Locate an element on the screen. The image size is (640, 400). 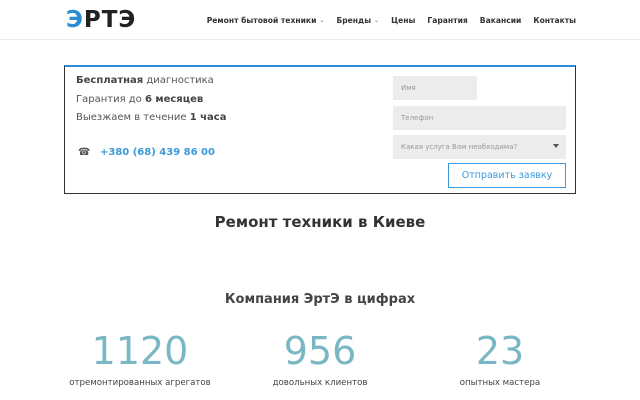
logo: ЭРТЭ is located at coordinates (101, 20).